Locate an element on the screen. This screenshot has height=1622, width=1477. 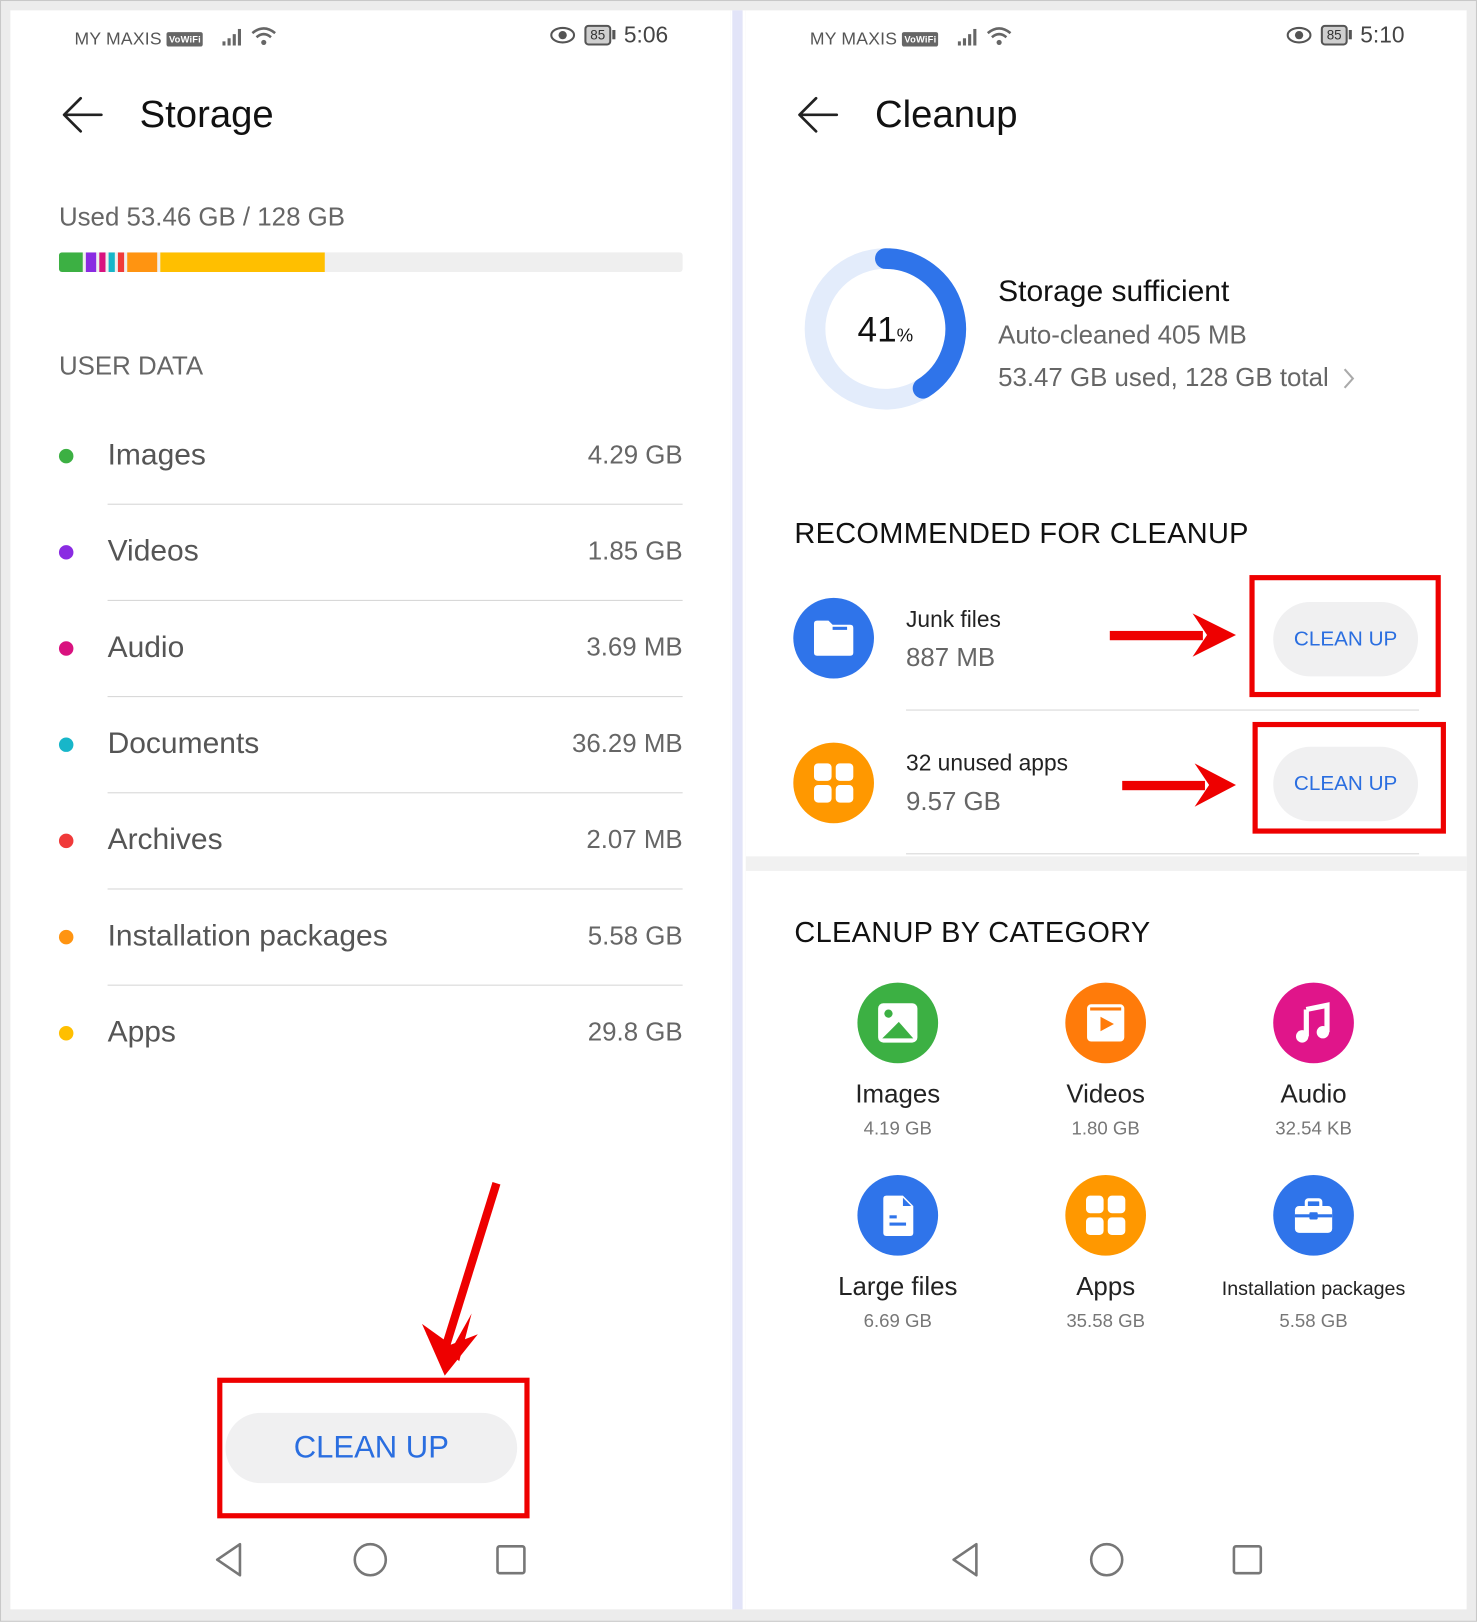
usage-segment-videos is located at coordinates (90, 262).